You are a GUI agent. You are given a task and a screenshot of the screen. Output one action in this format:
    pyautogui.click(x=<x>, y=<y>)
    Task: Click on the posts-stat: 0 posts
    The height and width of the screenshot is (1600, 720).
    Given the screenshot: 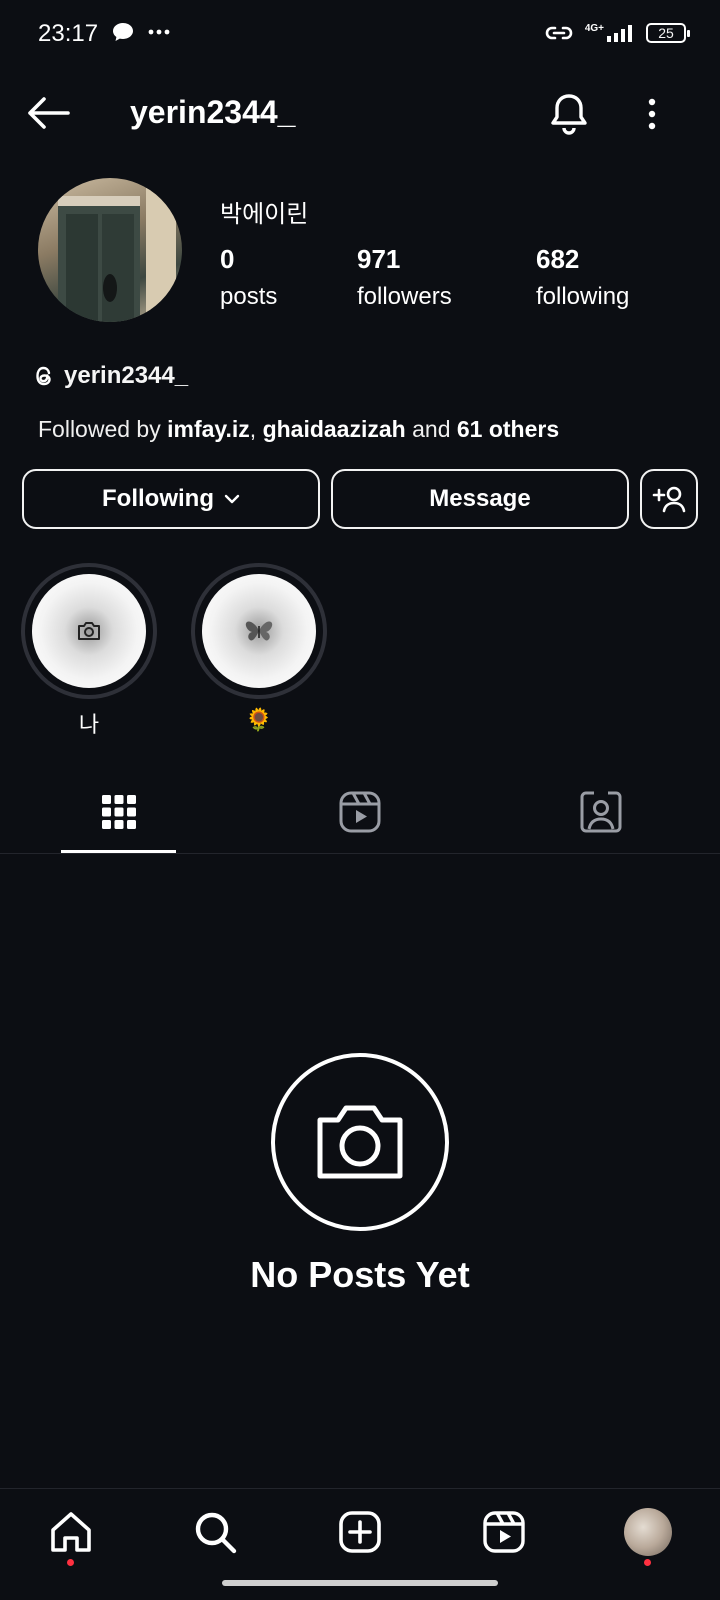 What is the action you would take?
    pyautogui.click(x=248, y=277)
    